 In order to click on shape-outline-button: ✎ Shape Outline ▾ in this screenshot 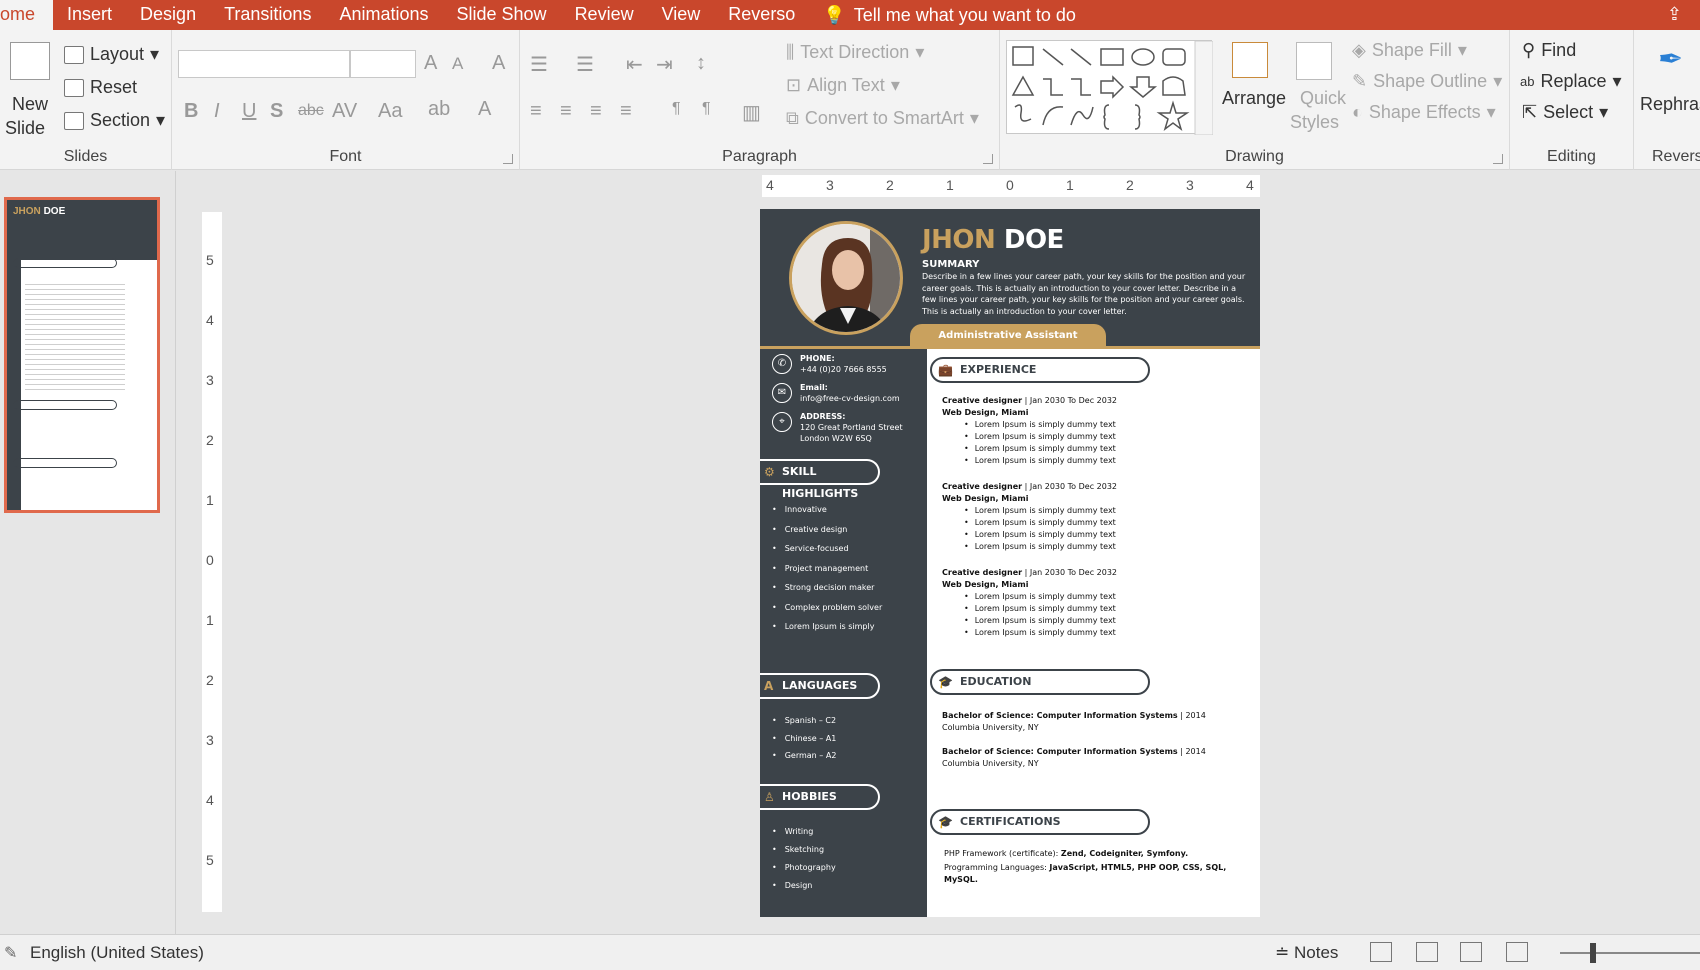, I will do `click(1427, 81)`.